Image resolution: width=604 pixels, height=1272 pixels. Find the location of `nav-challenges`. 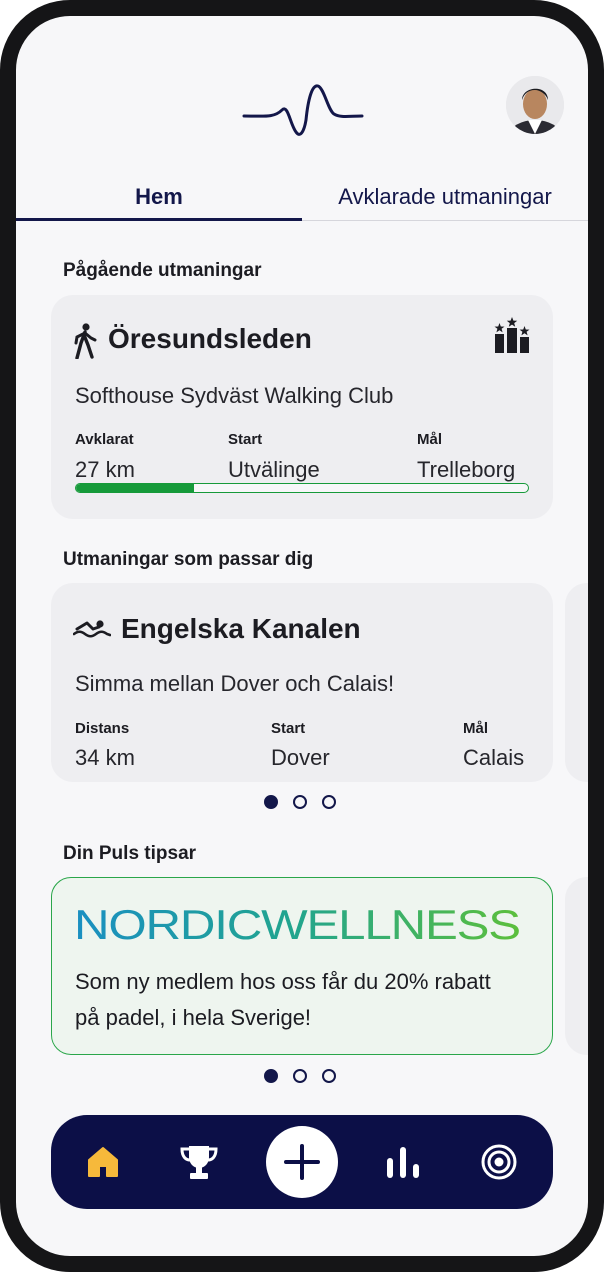

nav-challenges is located at coordinates (199, 1162).